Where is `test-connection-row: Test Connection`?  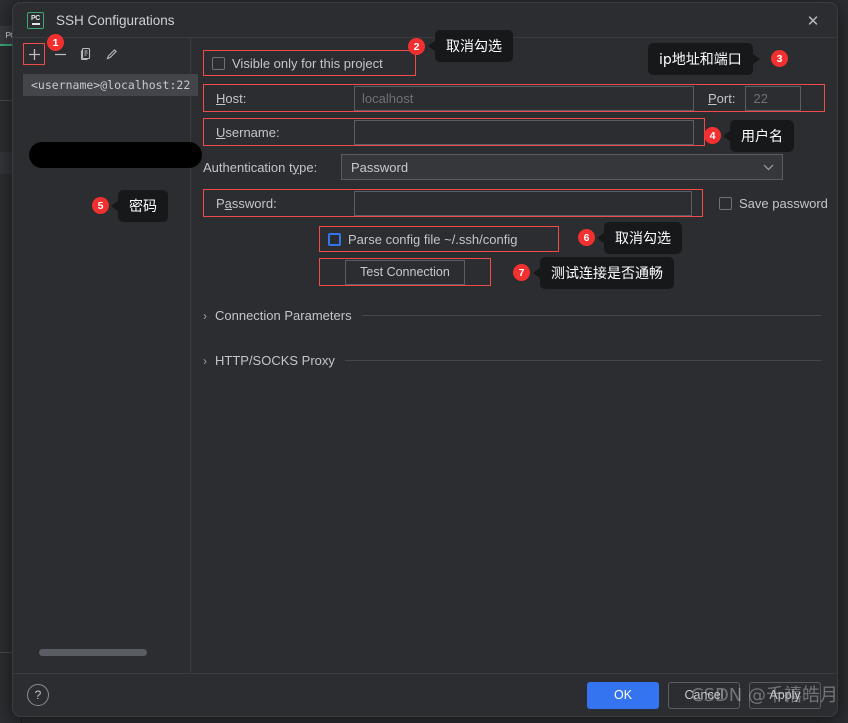 test-connection-row: Test Connection is located at coordinates (405, 272).